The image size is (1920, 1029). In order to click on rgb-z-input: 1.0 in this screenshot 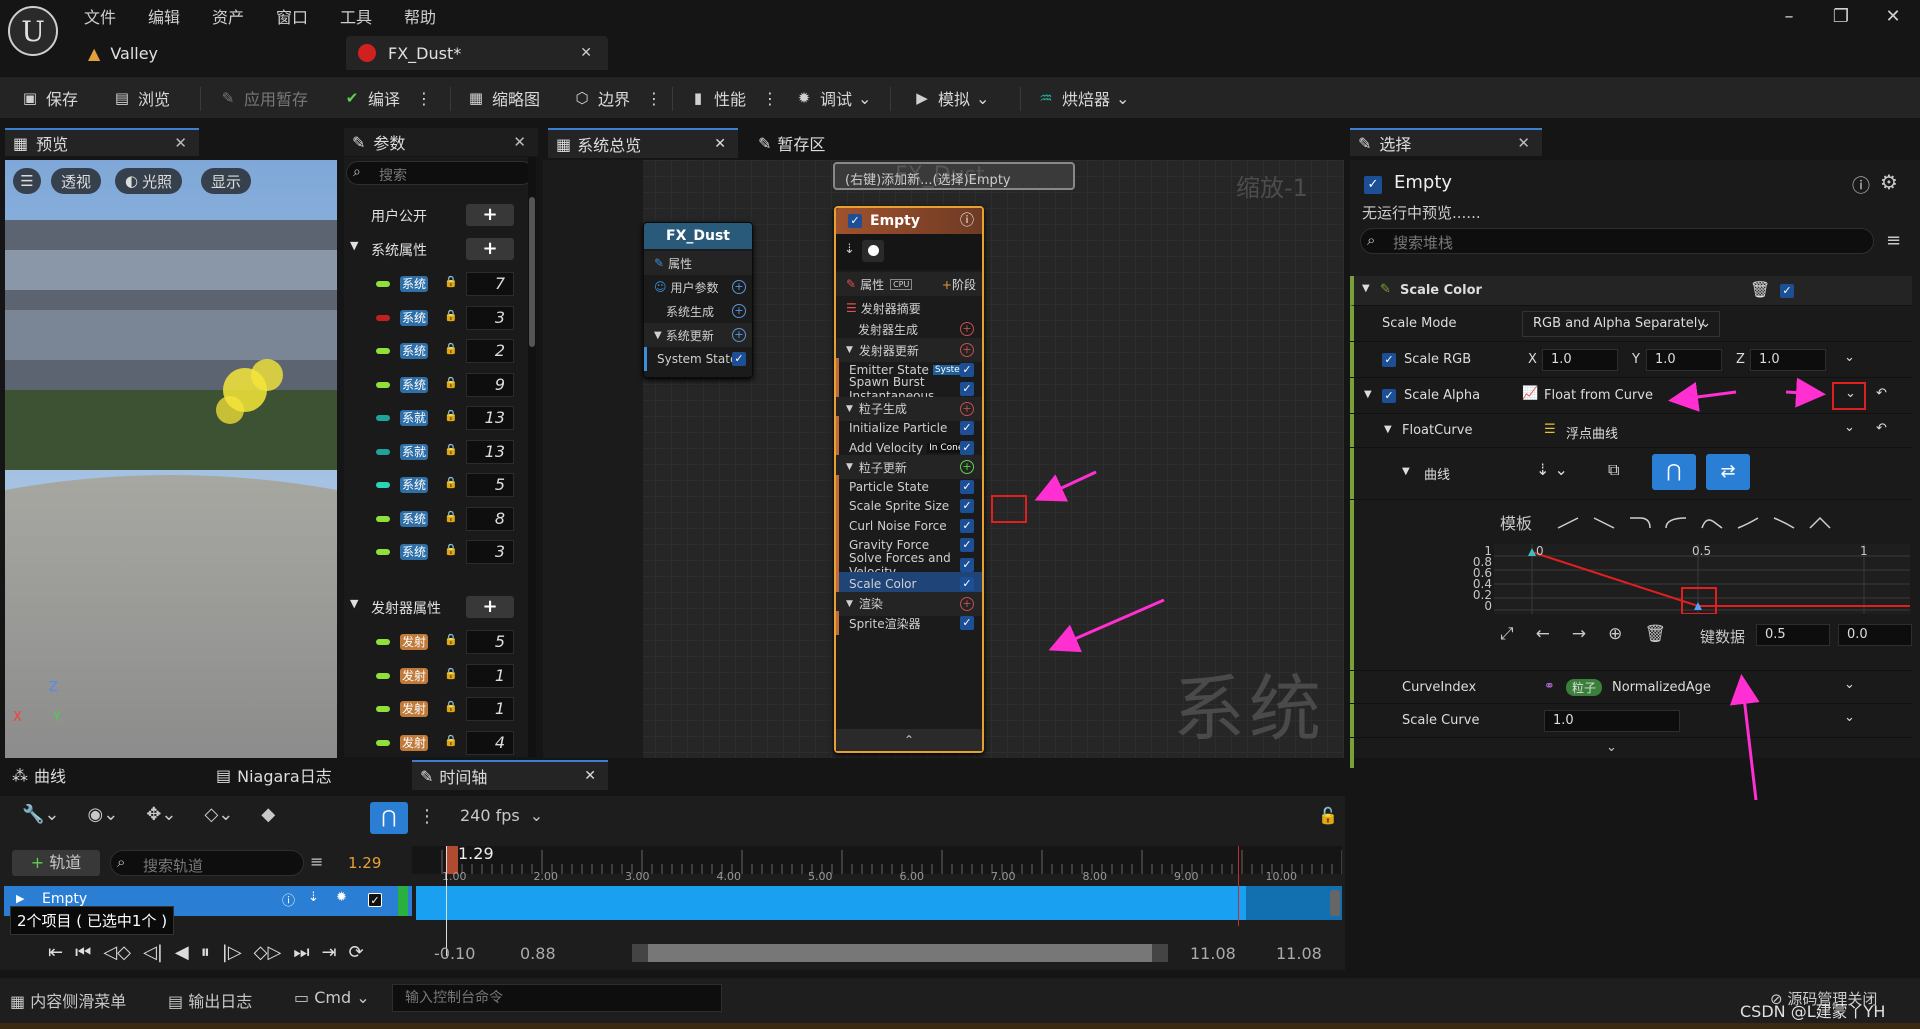, I will do `click(1788, 360)`.